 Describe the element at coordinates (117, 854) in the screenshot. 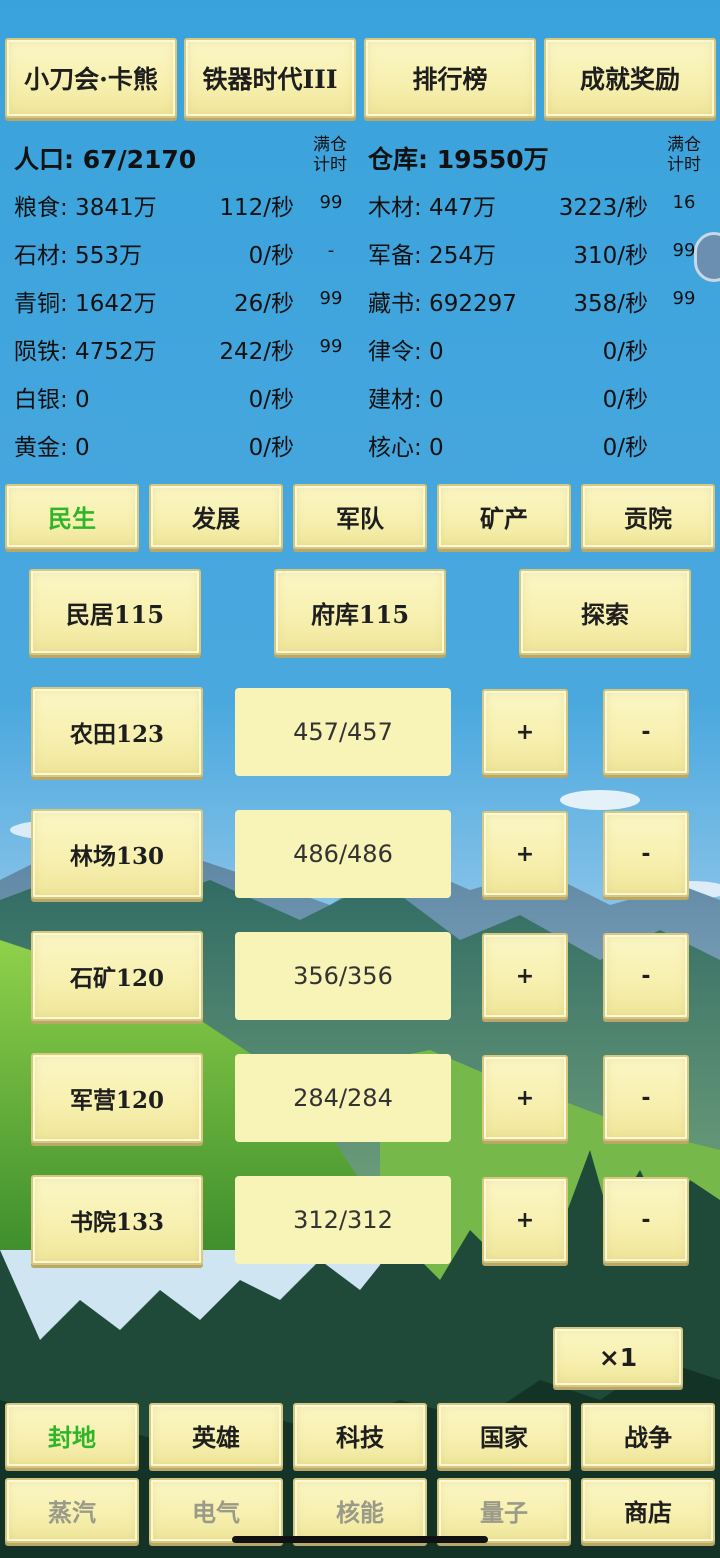

I see `worker-lumber-label: 林场130` at that location.